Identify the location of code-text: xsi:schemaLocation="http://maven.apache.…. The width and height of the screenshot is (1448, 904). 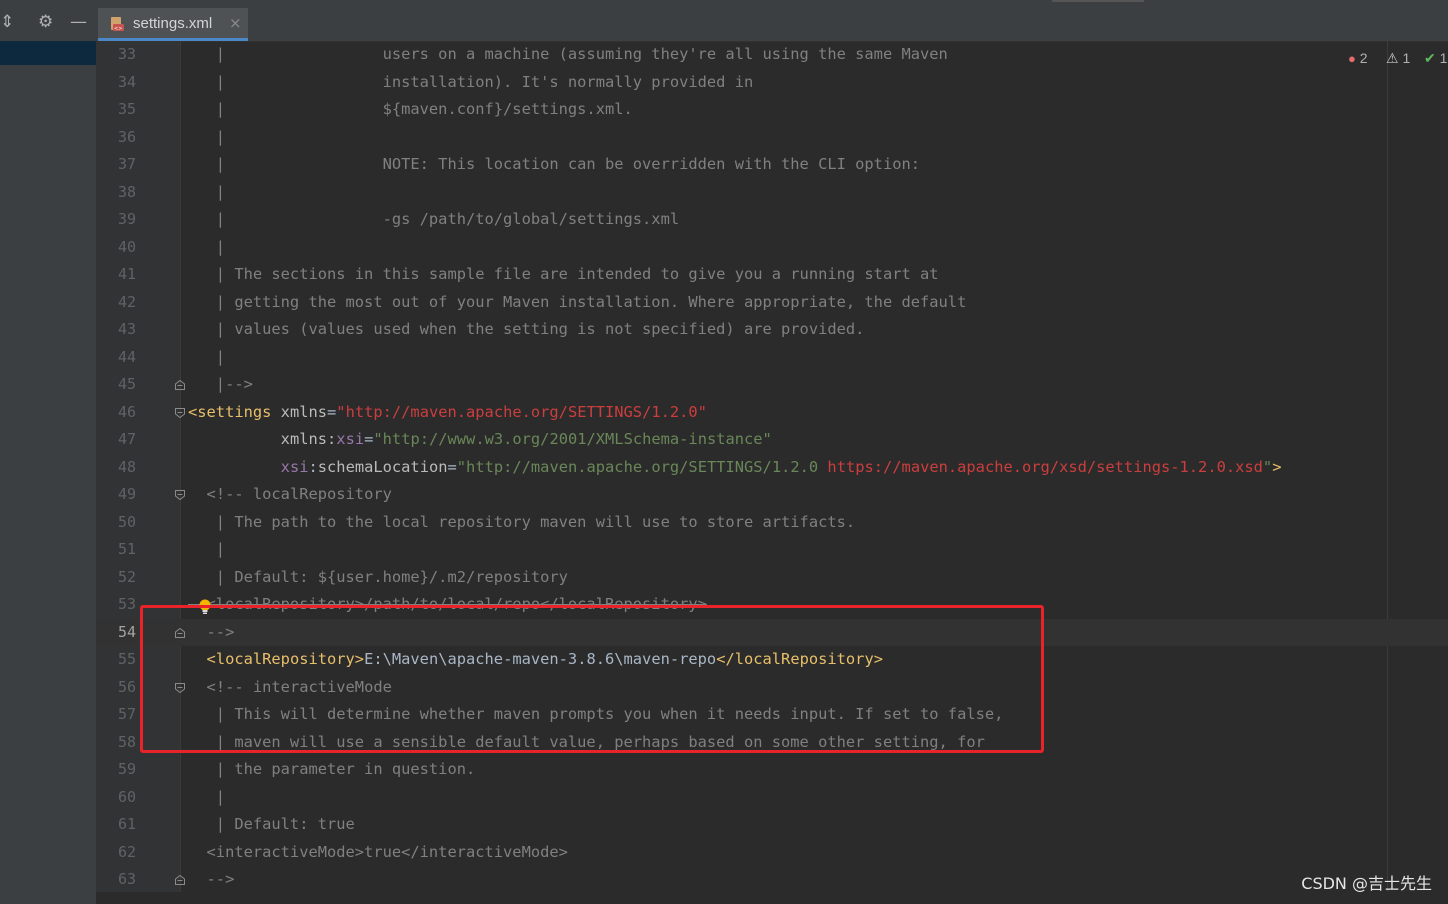
(735, 468).